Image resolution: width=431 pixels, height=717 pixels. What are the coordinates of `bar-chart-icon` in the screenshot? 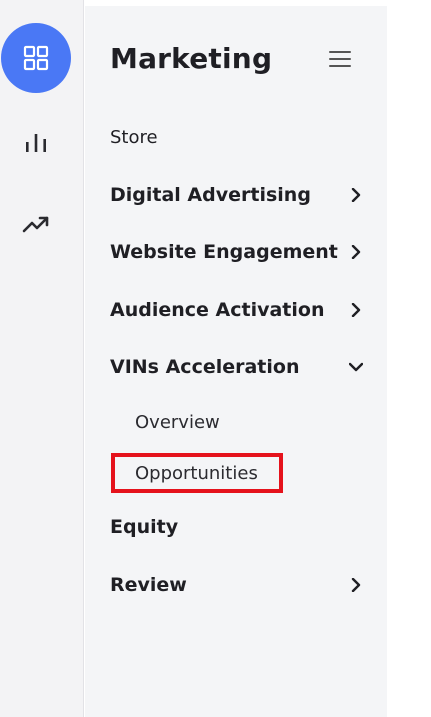 It's located at (36, 143).